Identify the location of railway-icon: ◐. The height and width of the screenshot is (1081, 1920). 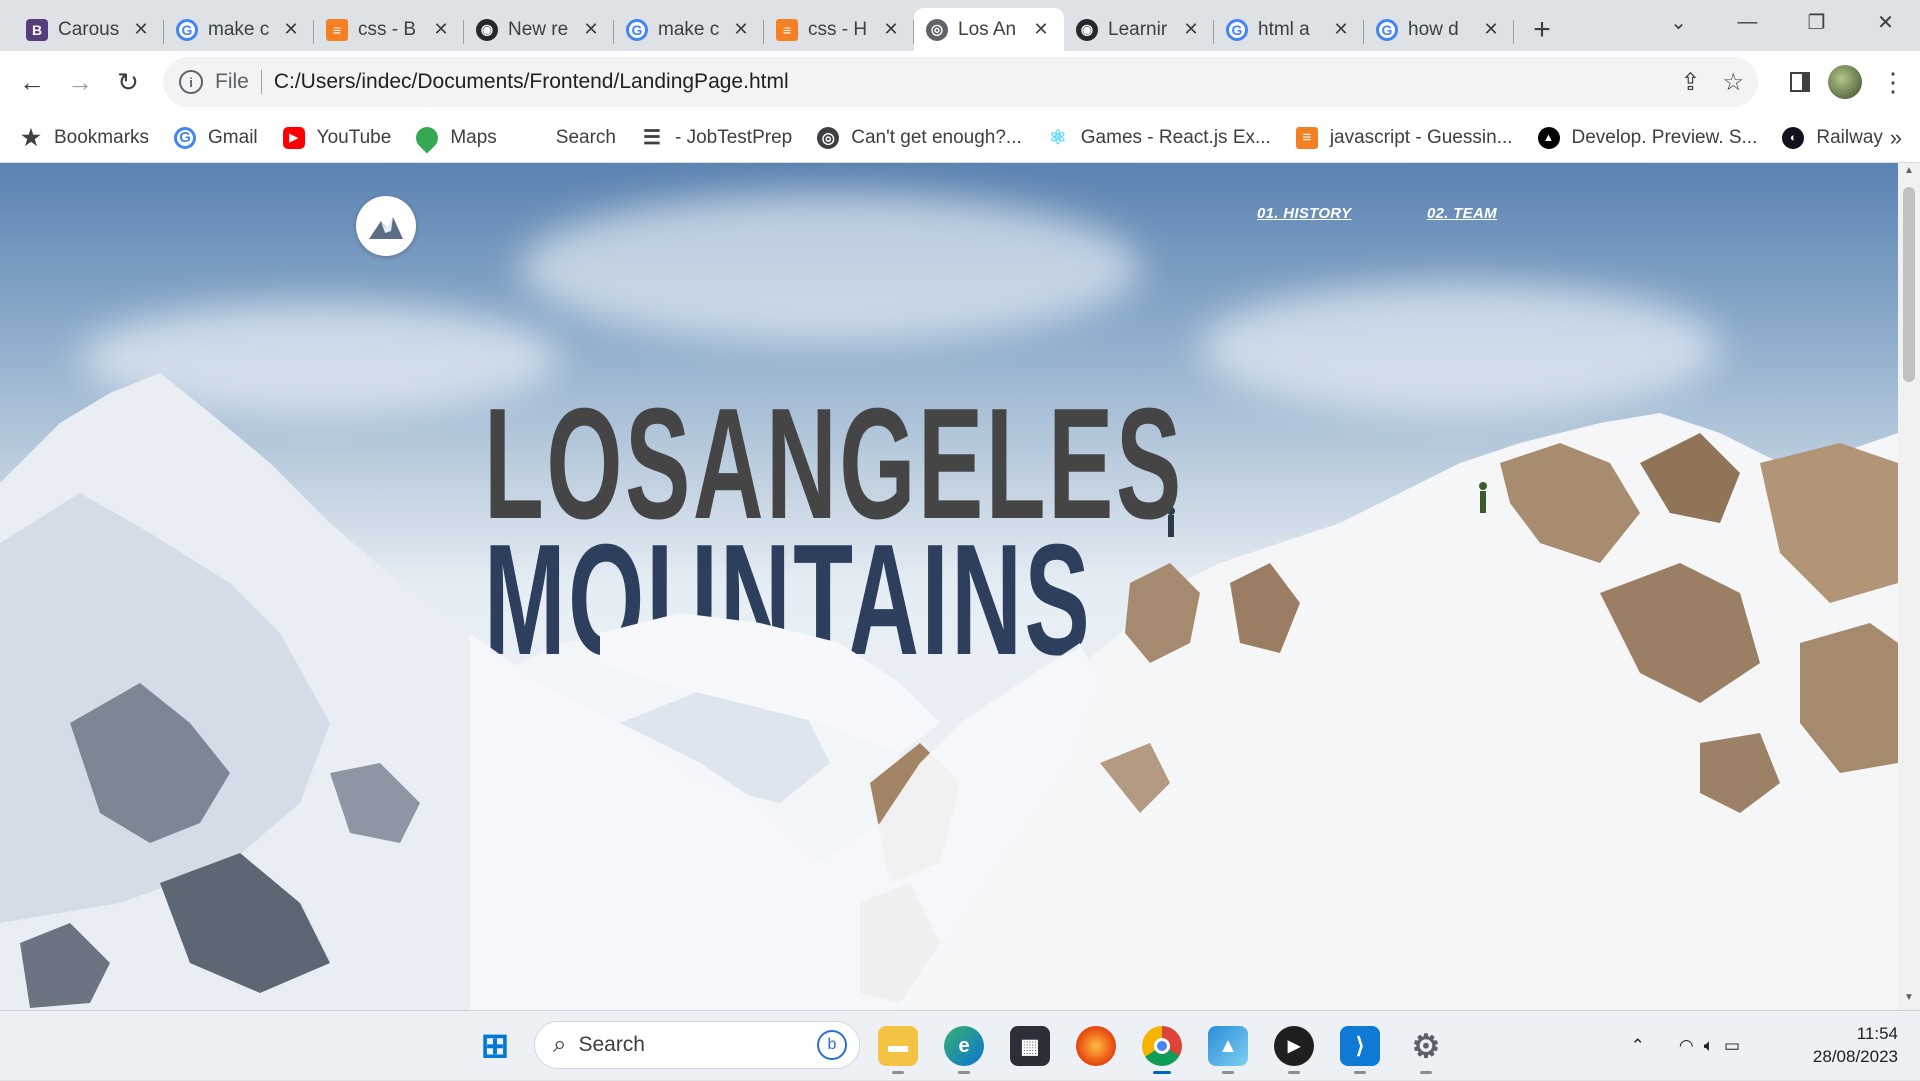
(1793, 137).